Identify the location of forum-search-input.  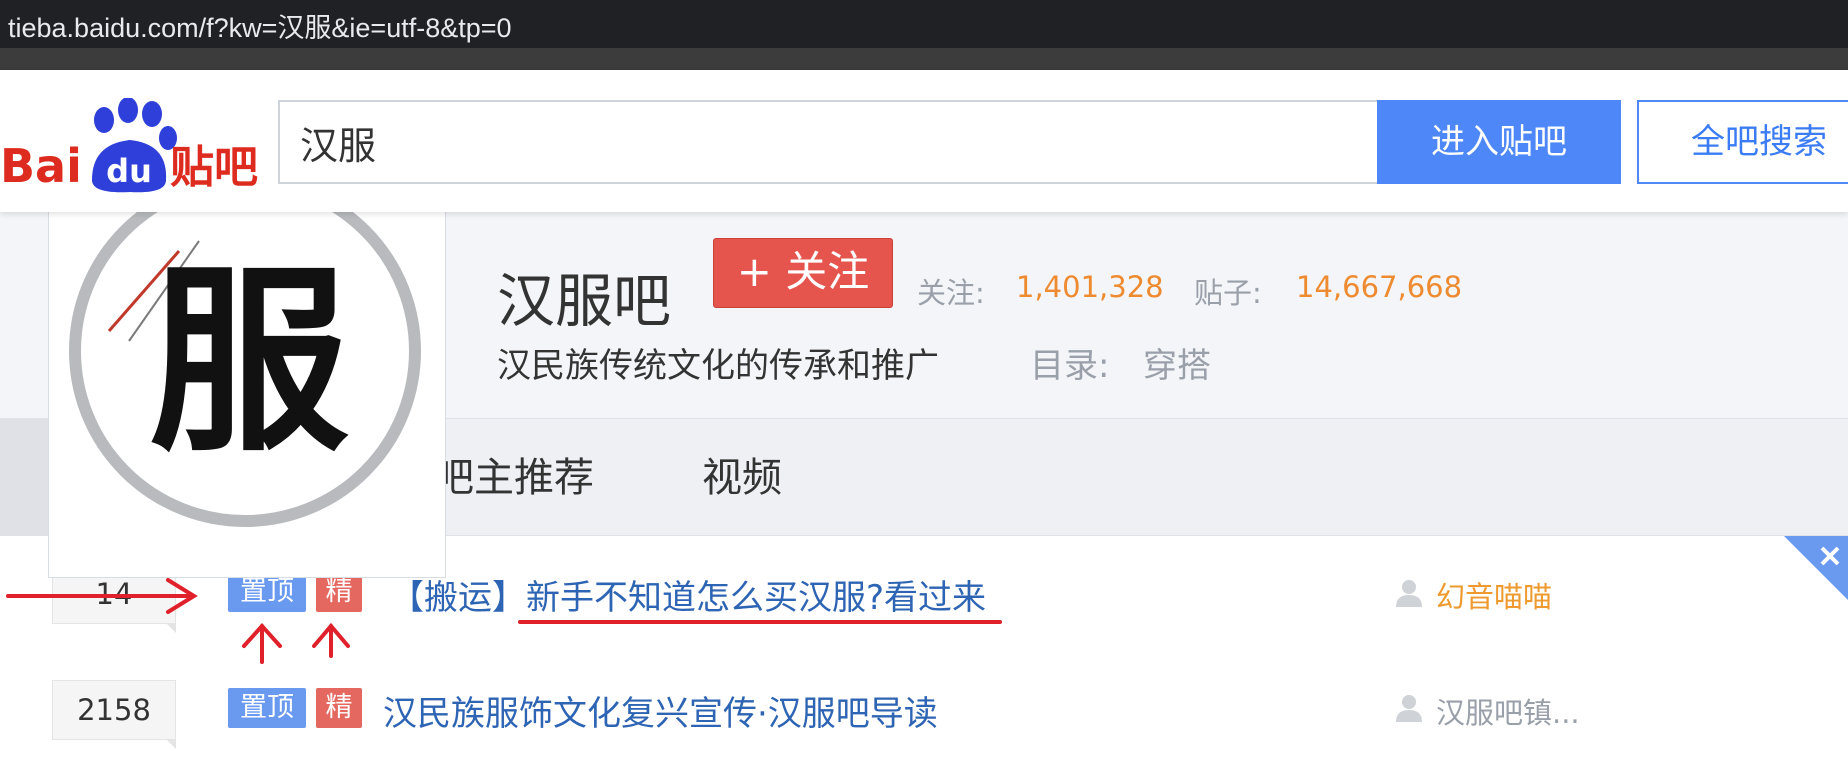
(828, 142).